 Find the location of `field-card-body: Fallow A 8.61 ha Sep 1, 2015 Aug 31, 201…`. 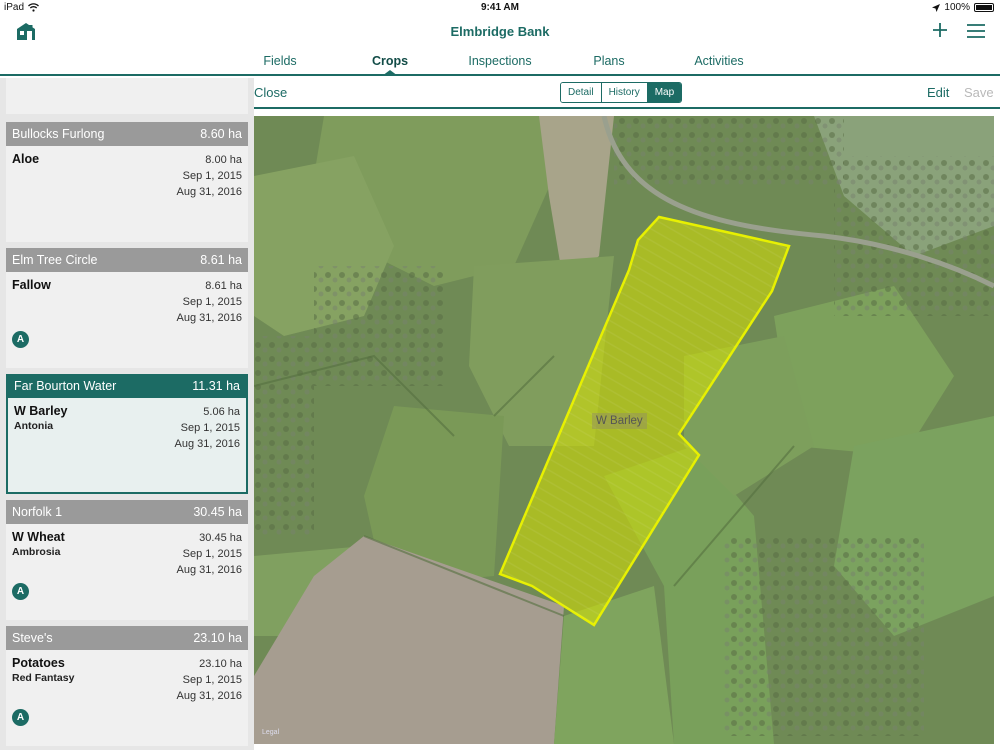

field-card-body: Fallow A 8.61 ha Sep 1, 2015 Aug 31, 201… is located at coordinates (127, 320).